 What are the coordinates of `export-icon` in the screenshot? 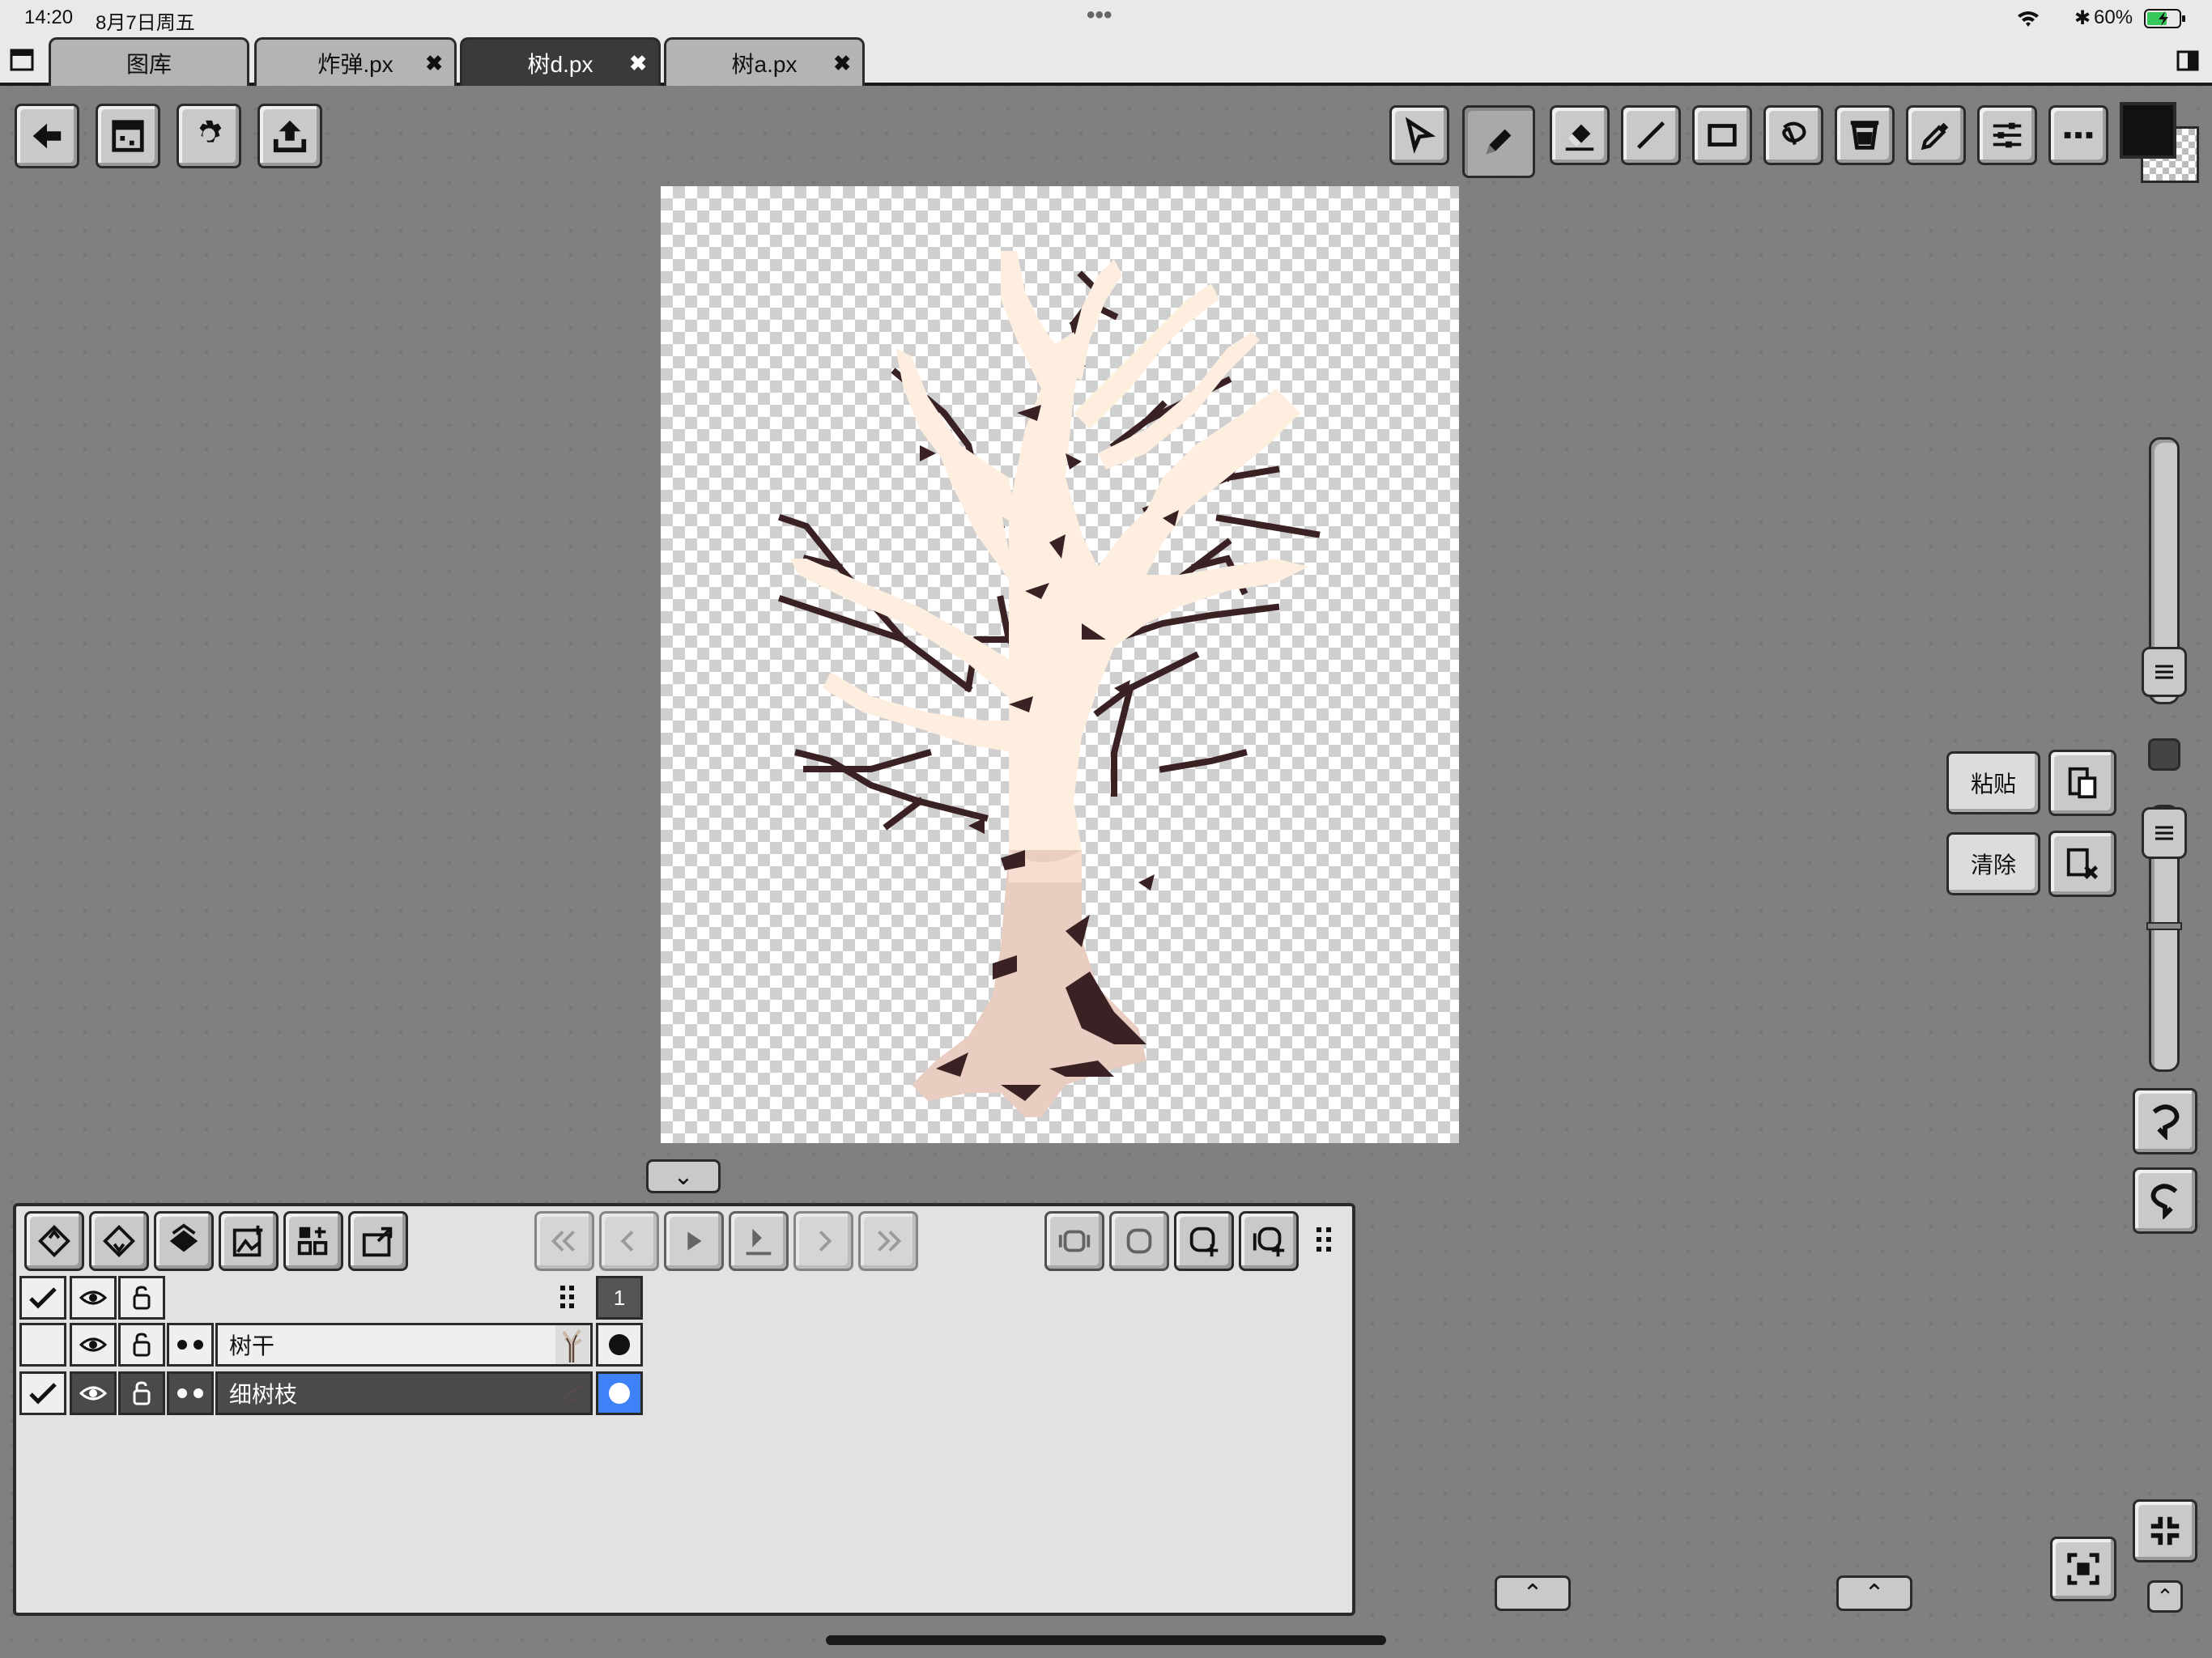 It's located at (290, 136).